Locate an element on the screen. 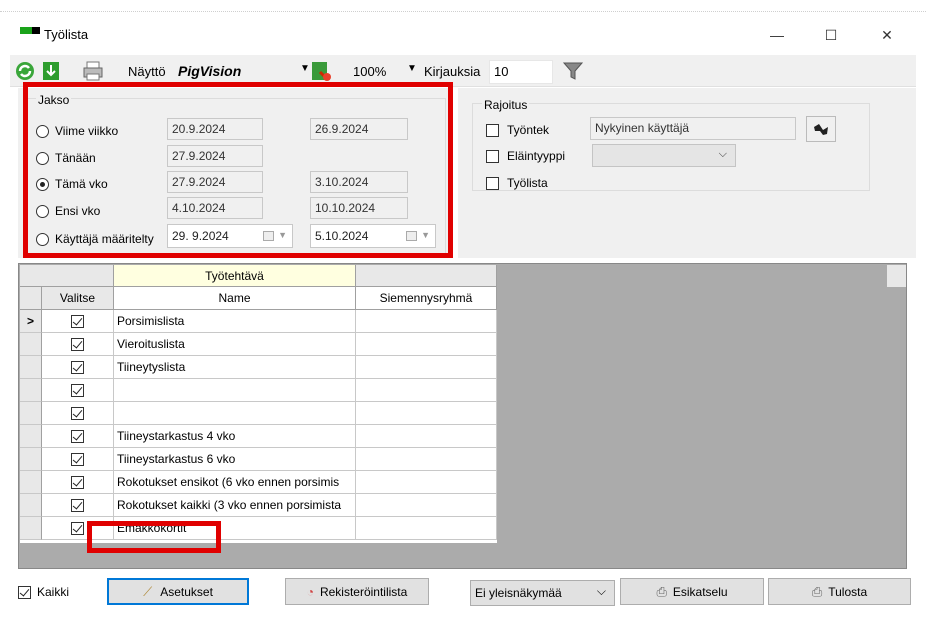 The height and width of the screenshot is (631, 926). restriction-panel: Rajoitus is located at coordinates (687, 173).